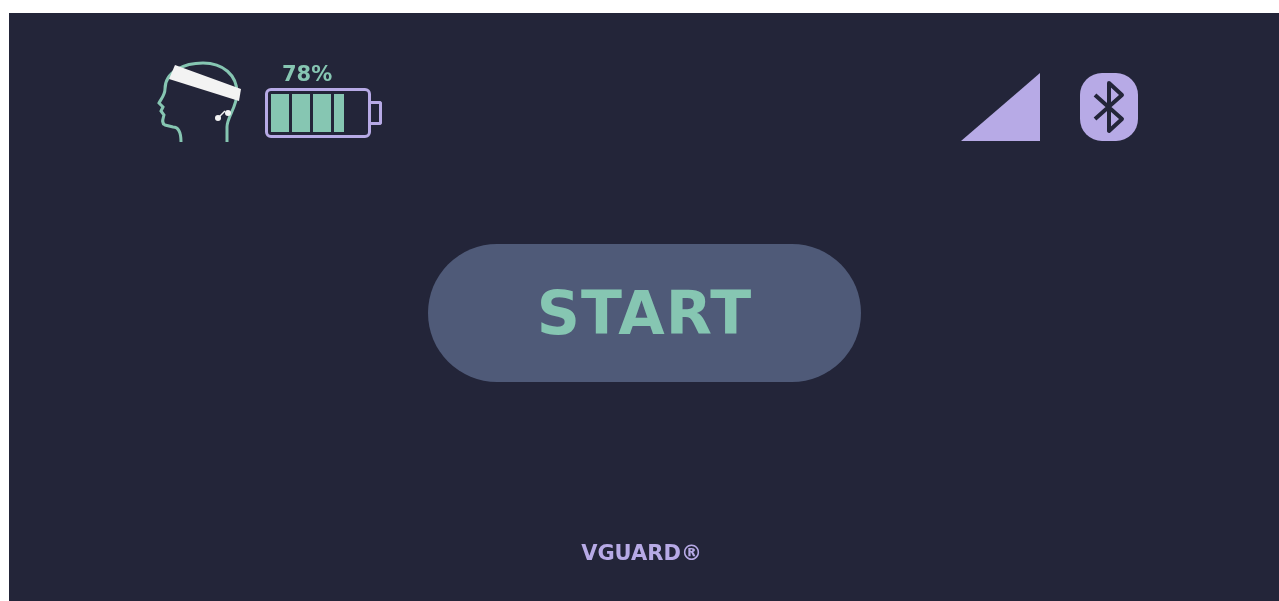 The height and width of the screenshot is (601, 1279). I want to click on start-button: START, so click(644, 313).